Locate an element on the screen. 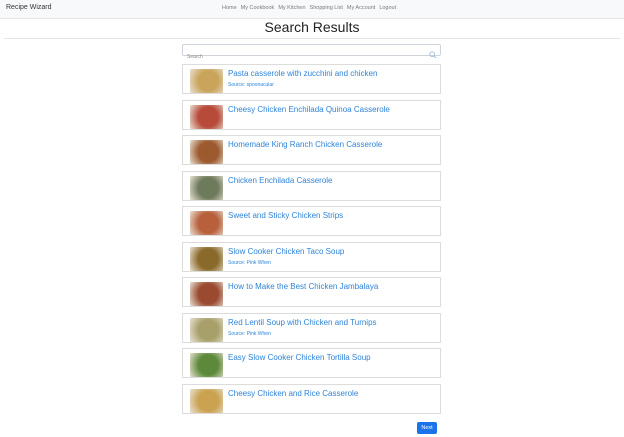  recipe-title-link: Sweet and Sticky Chicken Strips is located at coordinates (285, 215).